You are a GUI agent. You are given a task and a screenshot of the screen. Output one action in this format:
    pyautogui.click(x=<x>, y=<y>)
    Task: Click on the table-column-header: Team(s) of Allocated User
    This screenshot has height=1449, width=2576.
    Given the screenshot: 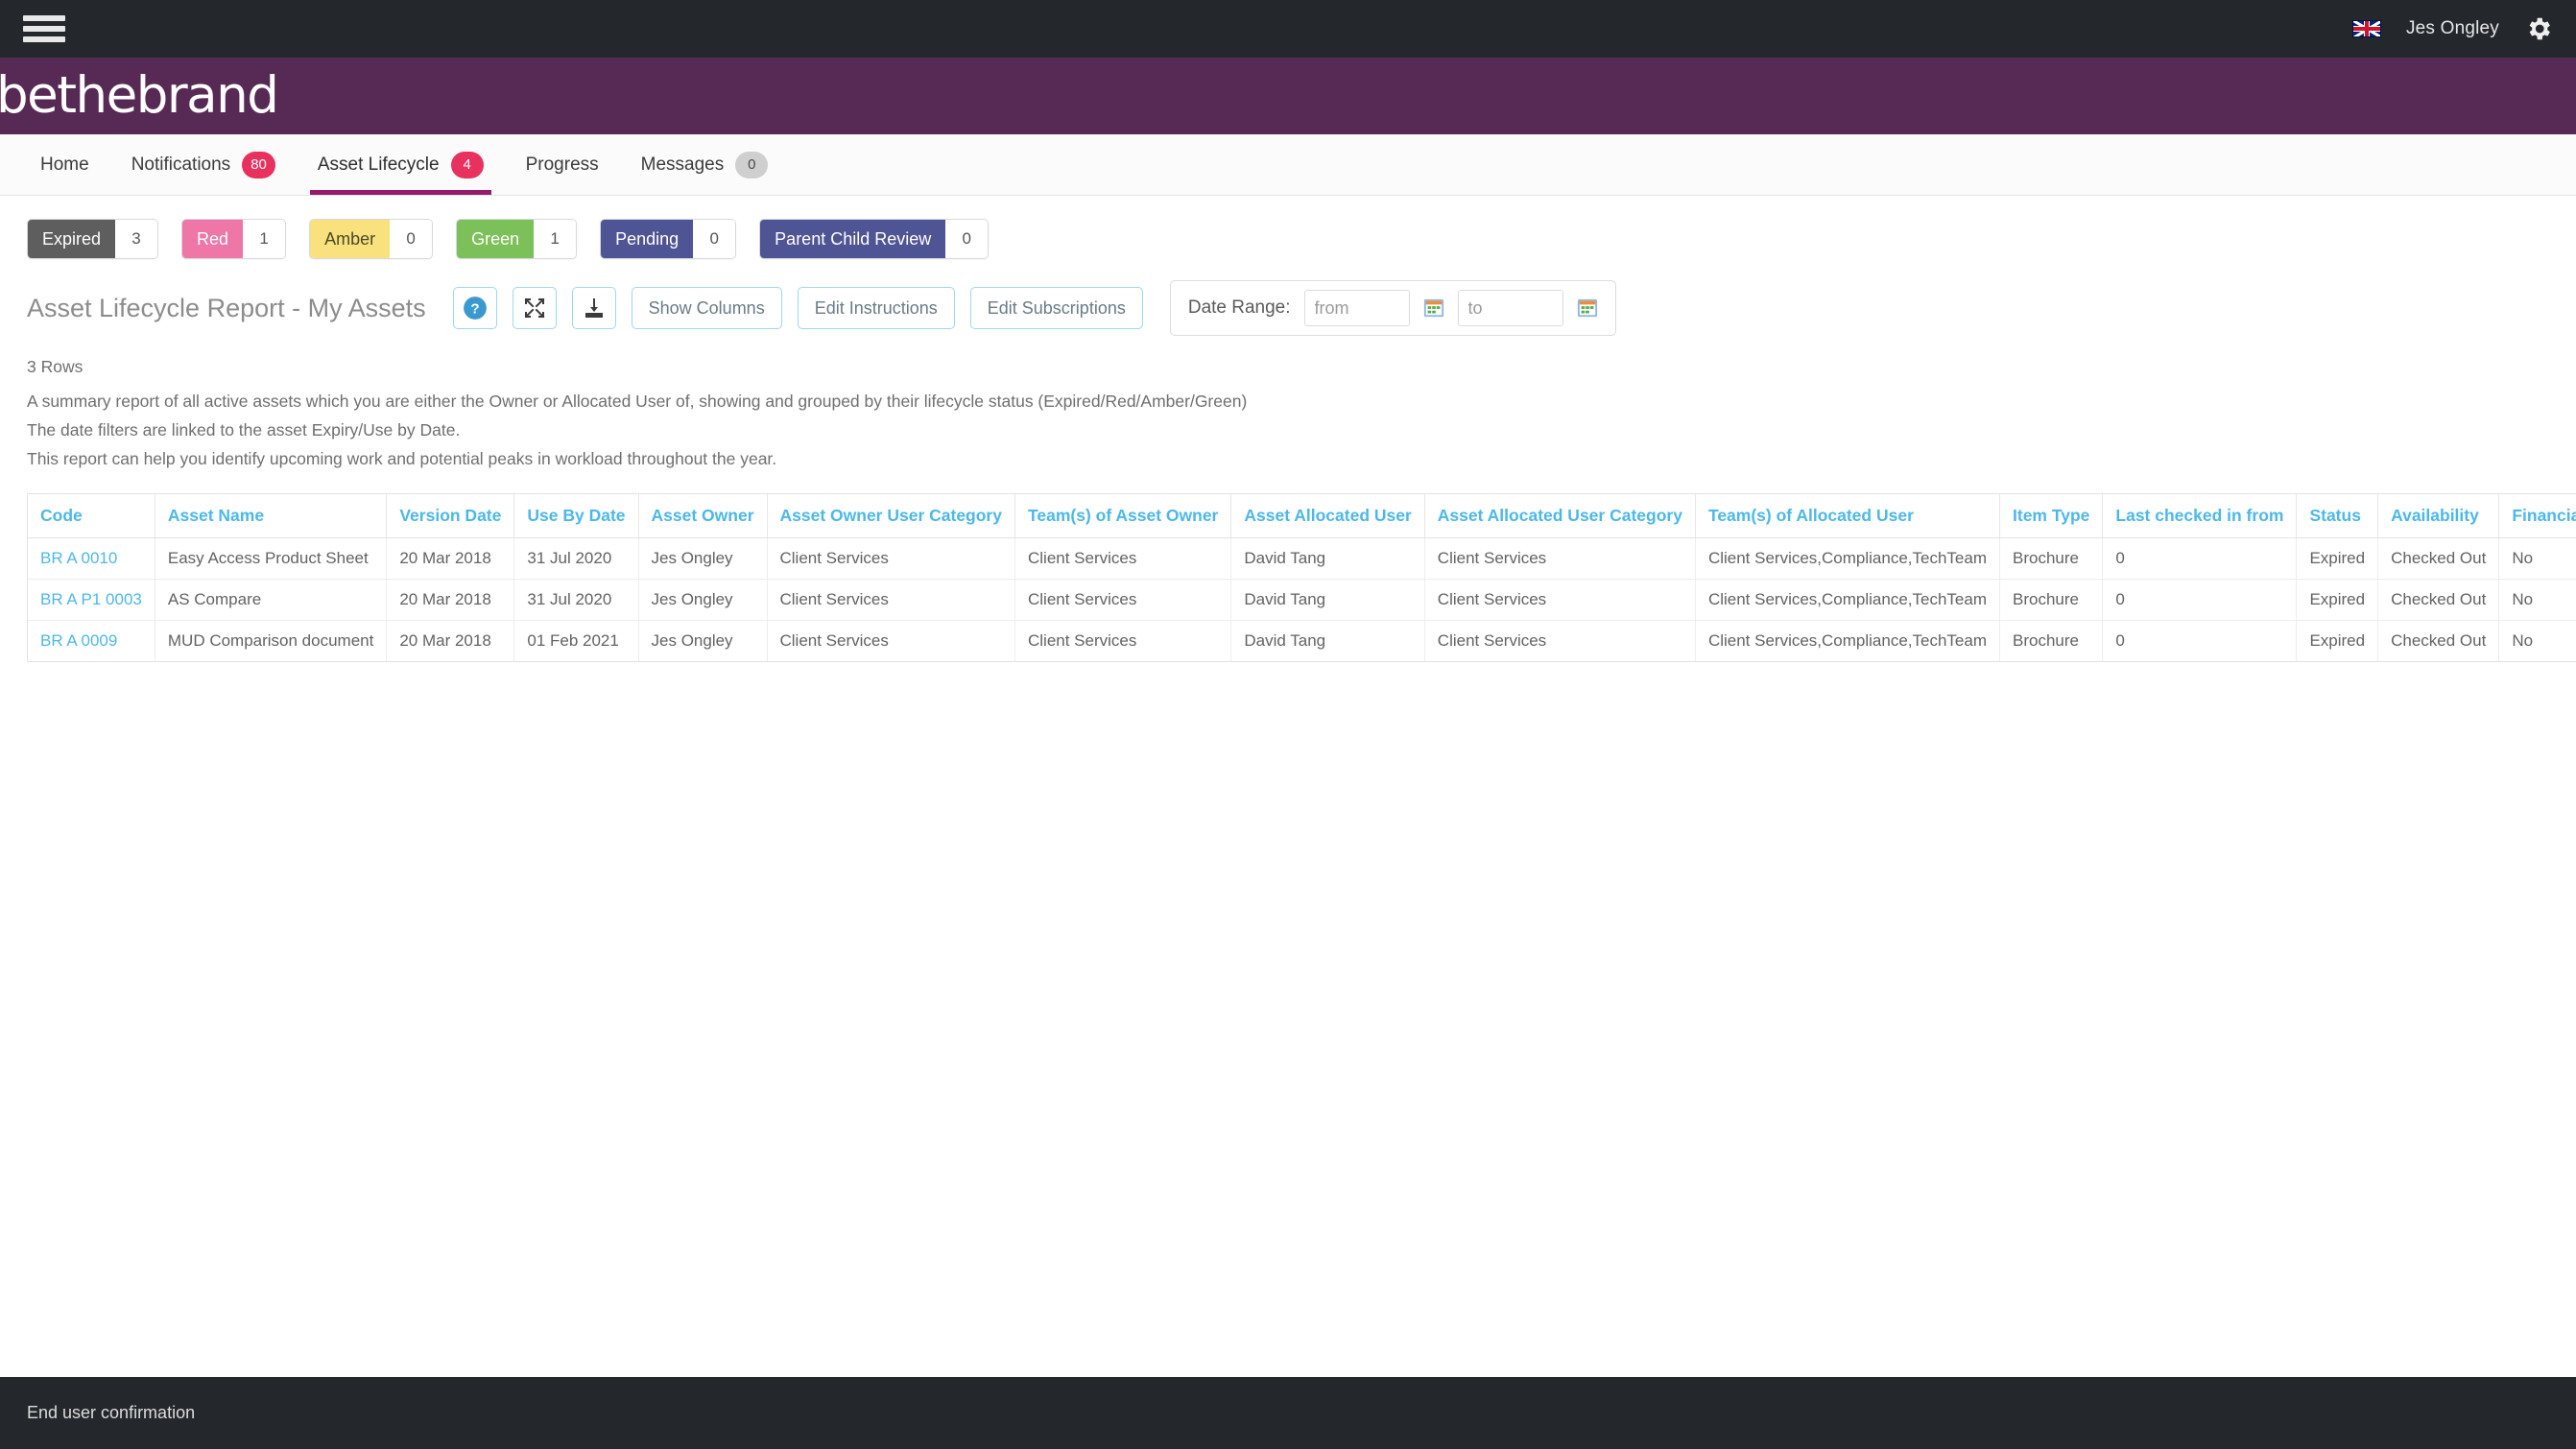 What is the action you would take?
    pyautogui.click(x=1848, y=516)
    